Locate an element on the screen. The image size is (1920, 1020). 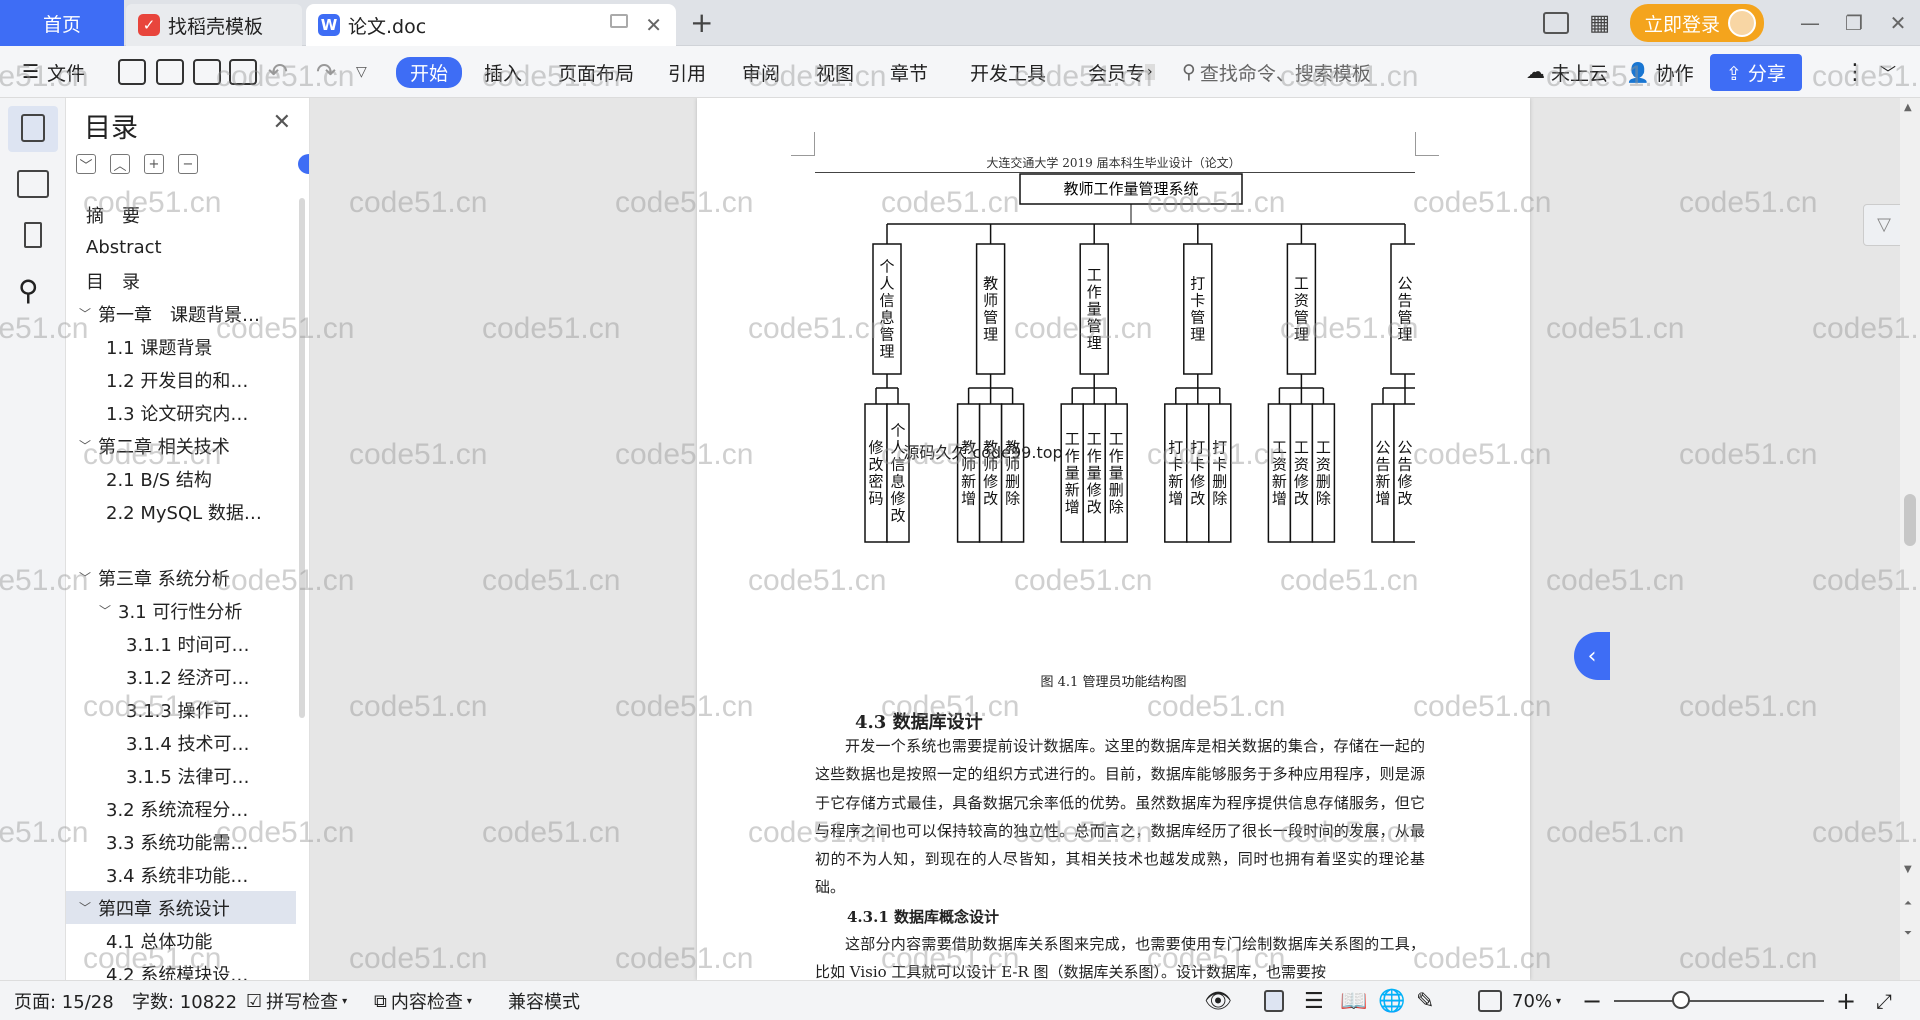
navigation-pane-icon is located at coordinates (33, 184).